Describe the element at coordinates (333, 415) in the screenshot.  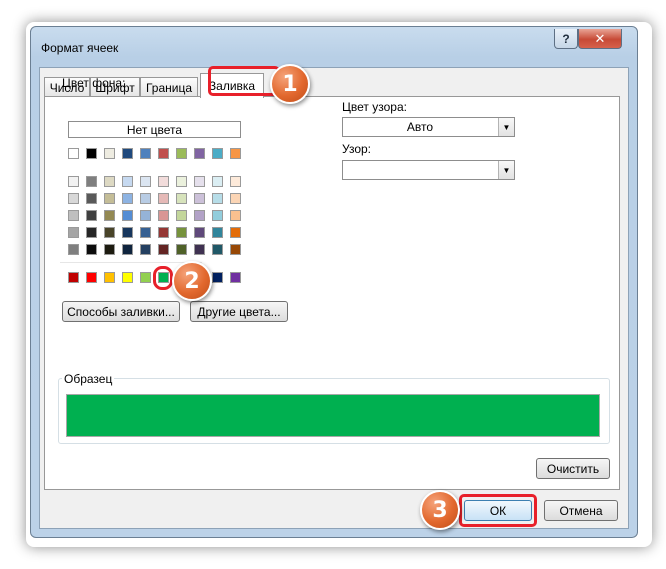
I see `sample-preview` at that location.